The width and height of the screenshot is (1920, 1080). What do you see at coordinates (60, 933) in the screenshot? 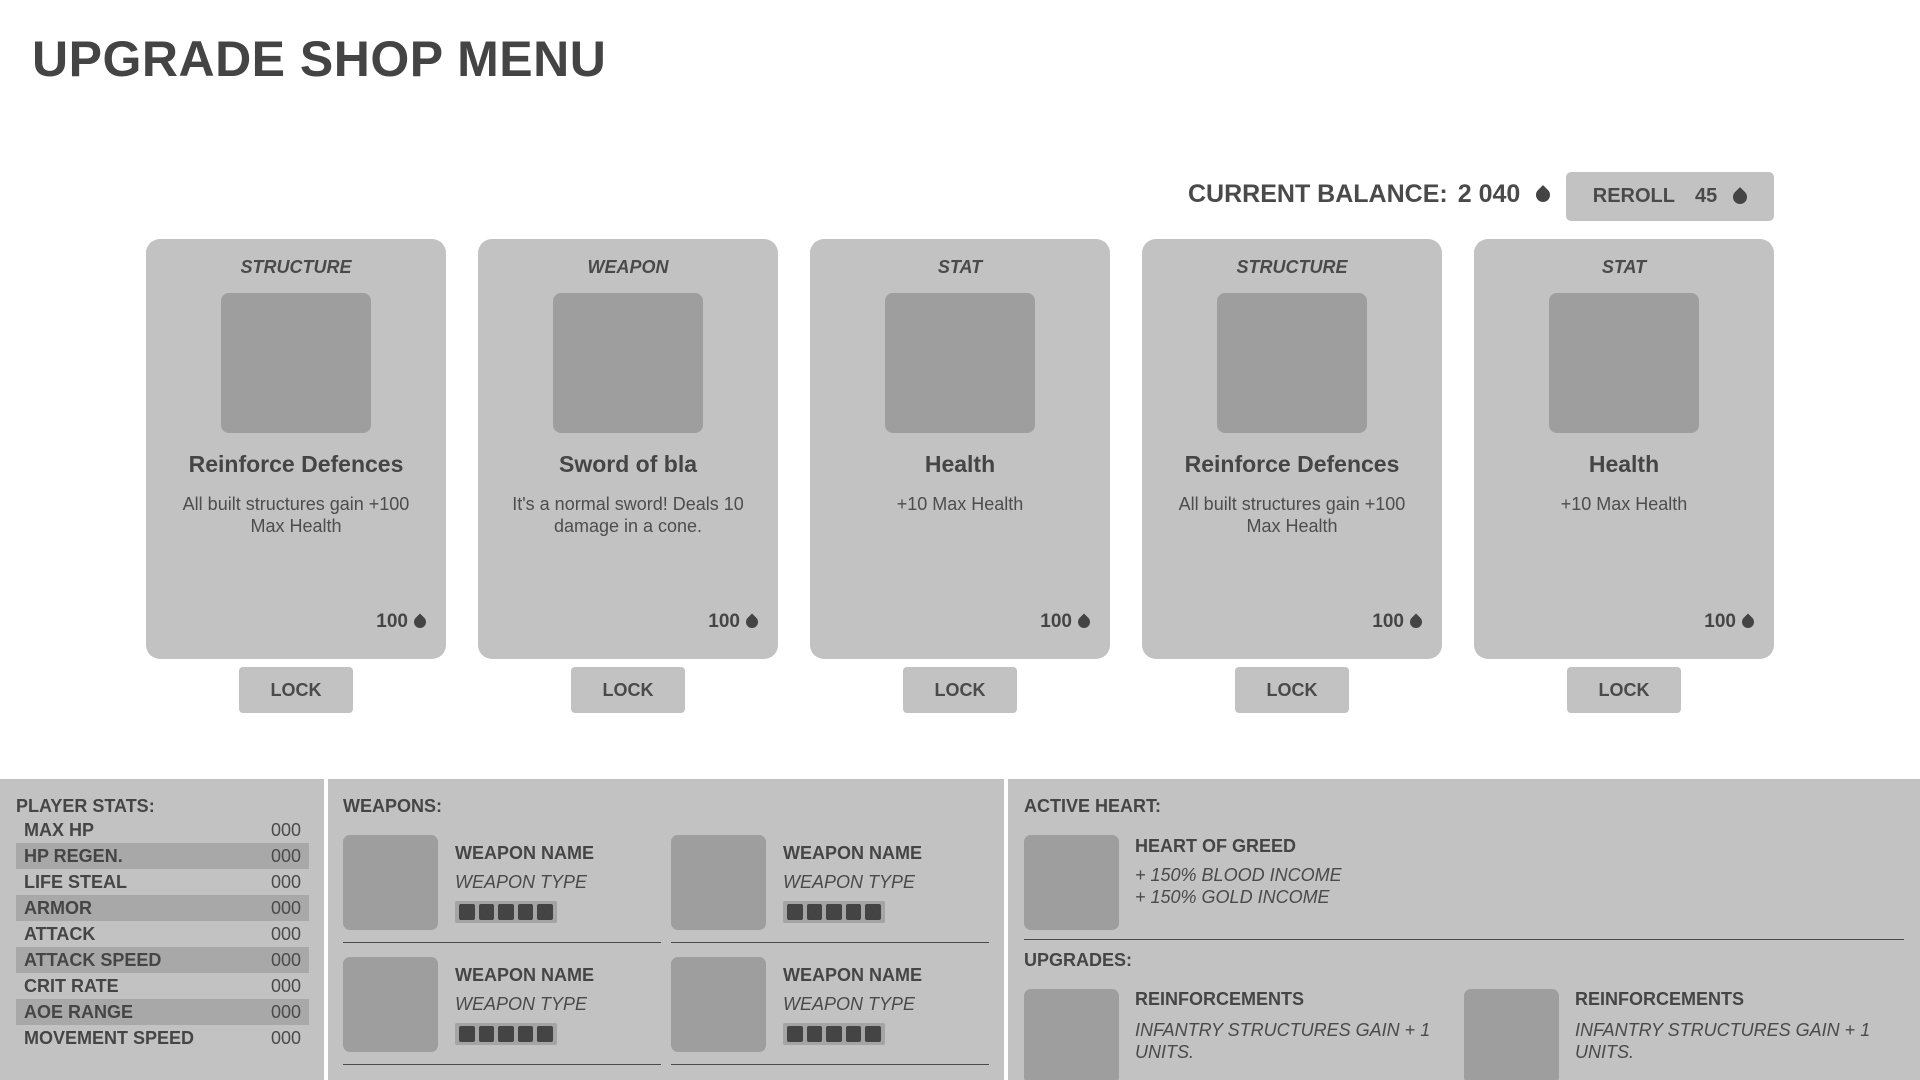
I see `stat-label: ATTACK` at bounding box center [60, 933].